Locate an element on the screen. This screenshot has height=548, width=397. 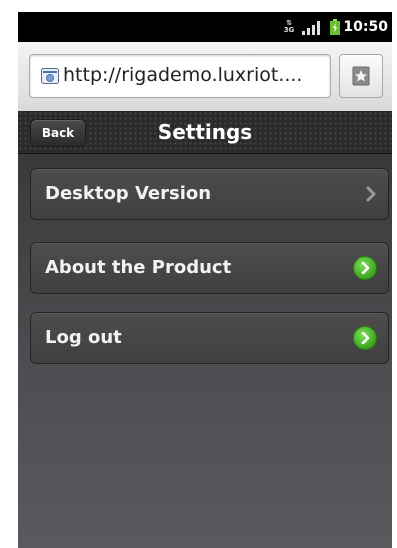
menu-item-label: About the Product is located at coordinates (138, 267).